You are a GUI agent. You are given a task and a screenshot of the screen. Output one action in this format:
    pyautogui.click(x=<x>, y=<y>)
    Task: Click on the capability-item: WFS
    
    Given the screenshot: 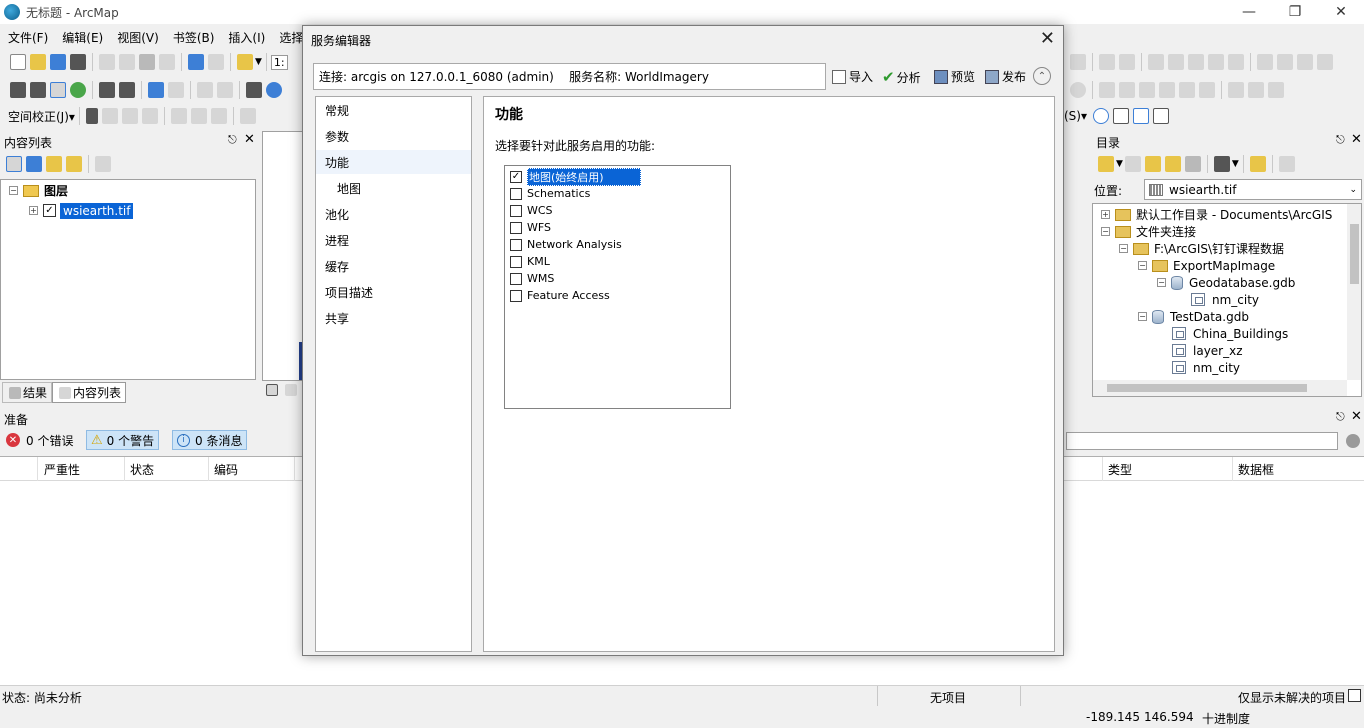 What is the action you would take?
    pyautogui.click(x=530, y=227)
    